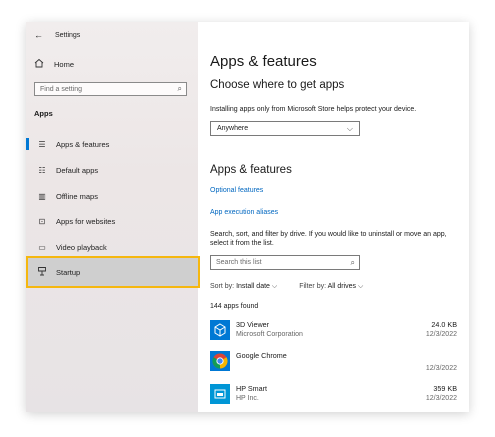  Describe the element at coordinates (42, 196) in the screenshot. I see `map-icon: ▥` at that location.